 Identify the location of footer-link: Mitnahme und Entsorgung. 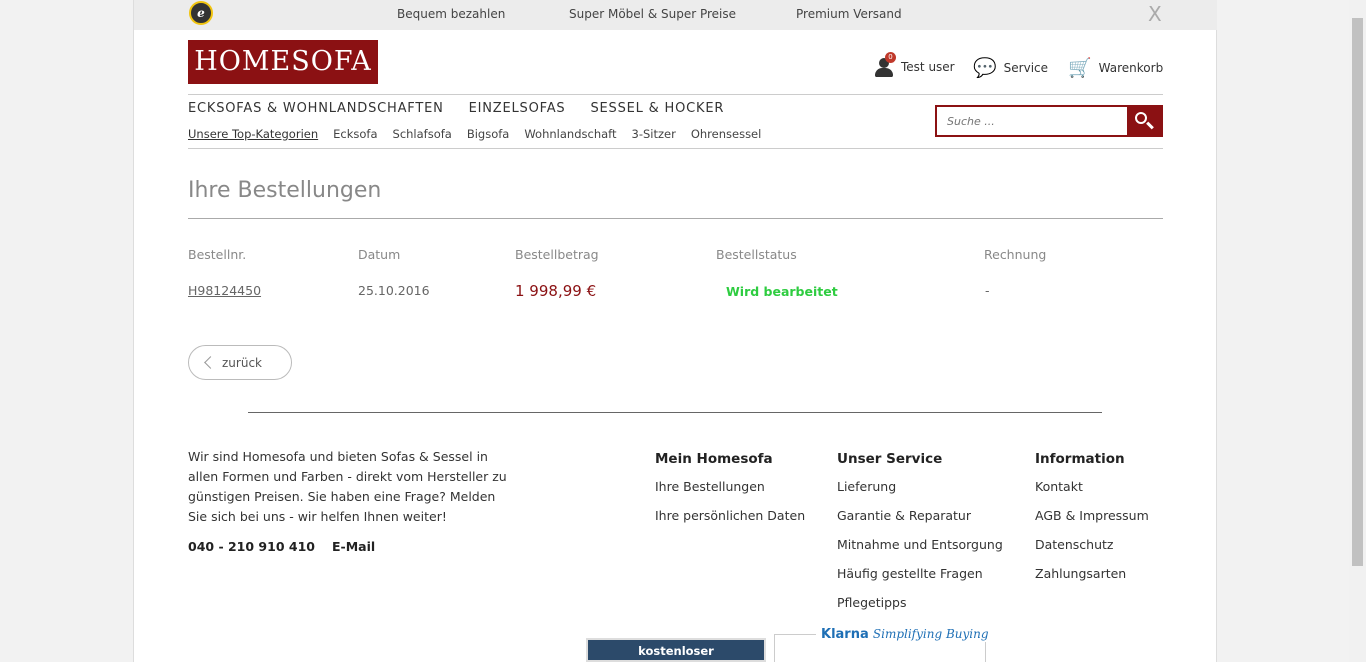
(920, 551).